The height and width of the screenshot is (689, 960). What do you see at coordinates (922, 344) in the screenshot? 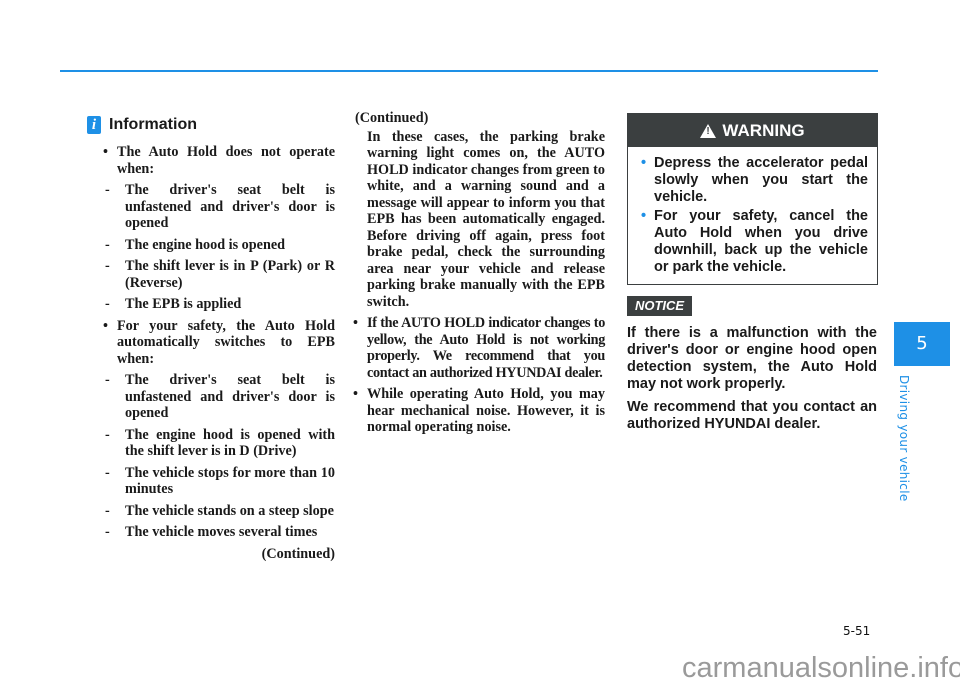
I see `chapter-tab: 5` at bounding box center [922, 344].